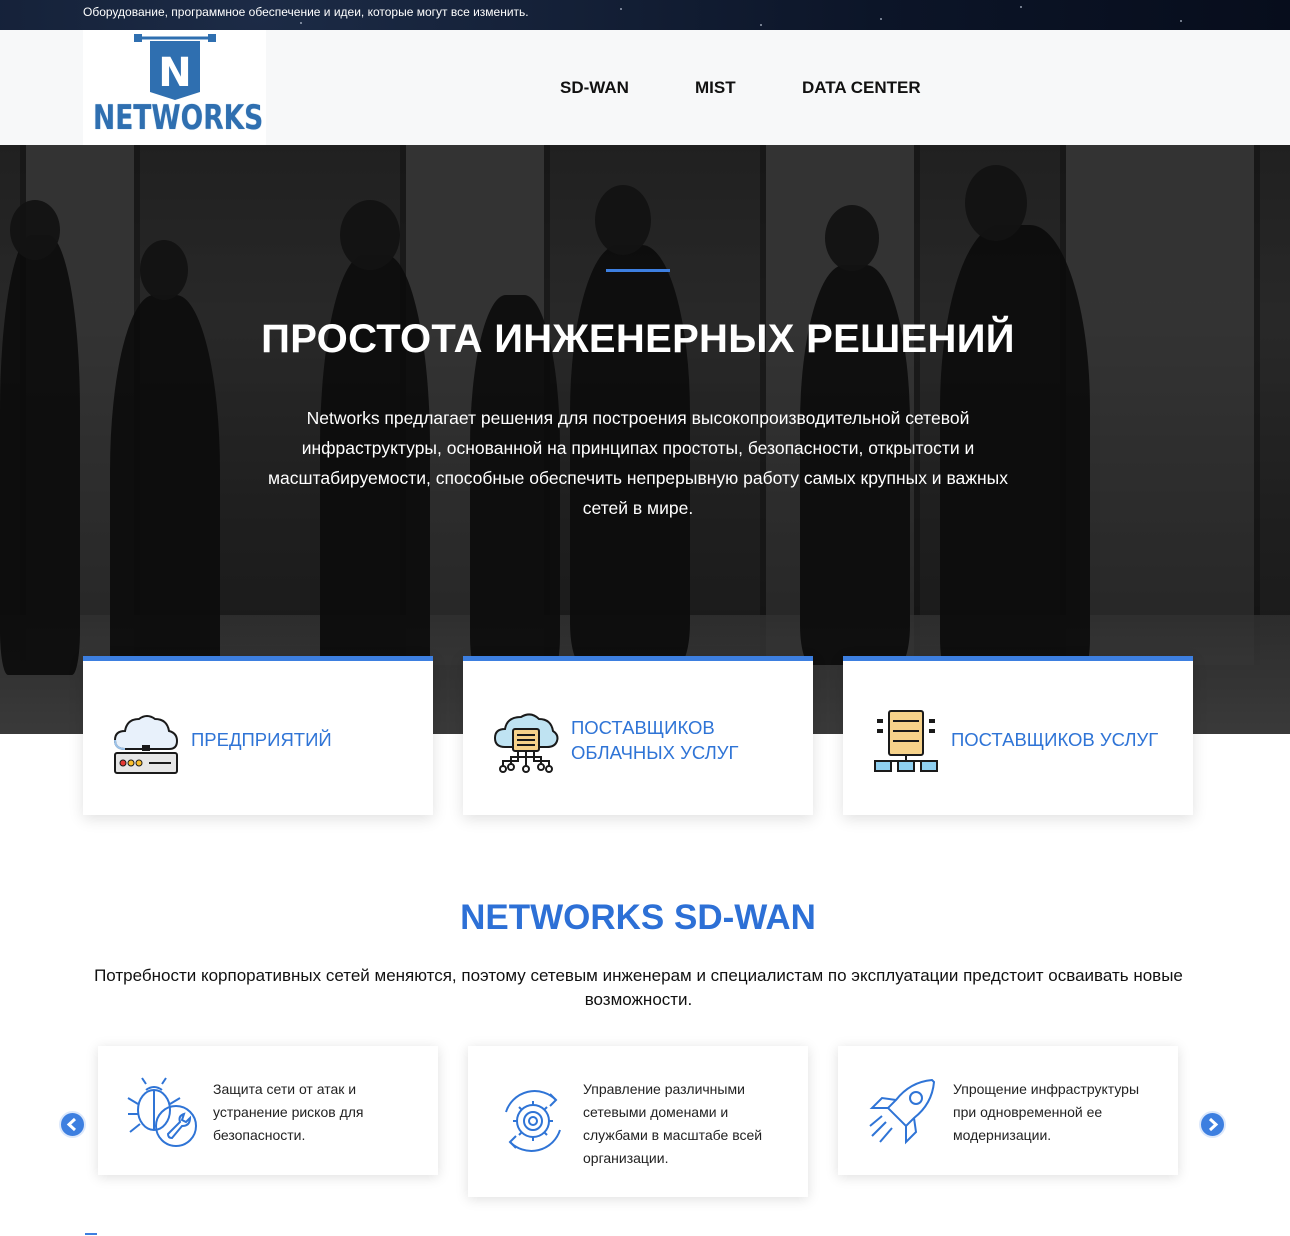 The height and width of the screenshot is (1236, 1290). I want to click on feature-label: ПОСТАВЩИКОВ ОБЛАЧНЫХ УСЛУГ, so click(655, 740).